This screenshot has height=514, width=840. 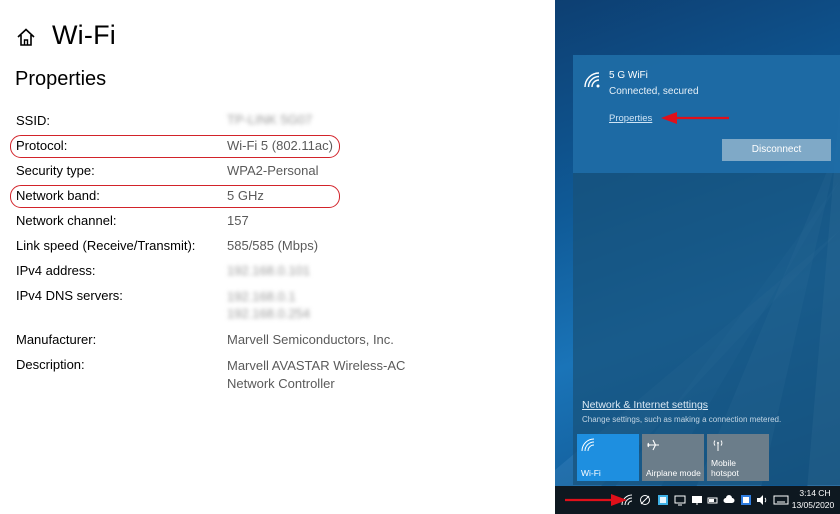 I want to click on wifi-tile: Wi-Fi, so click(x=608, y=457).